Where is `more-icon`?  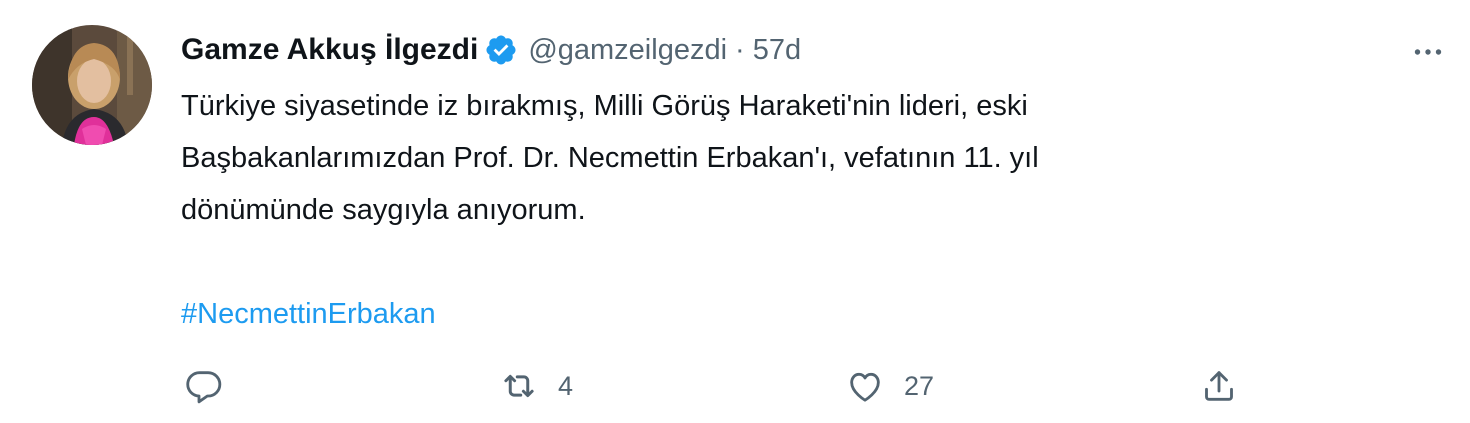
more-icon is located at coordinates (1428, 52).